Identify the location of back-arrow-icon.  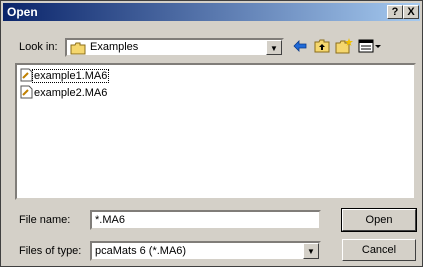
(300, 47).